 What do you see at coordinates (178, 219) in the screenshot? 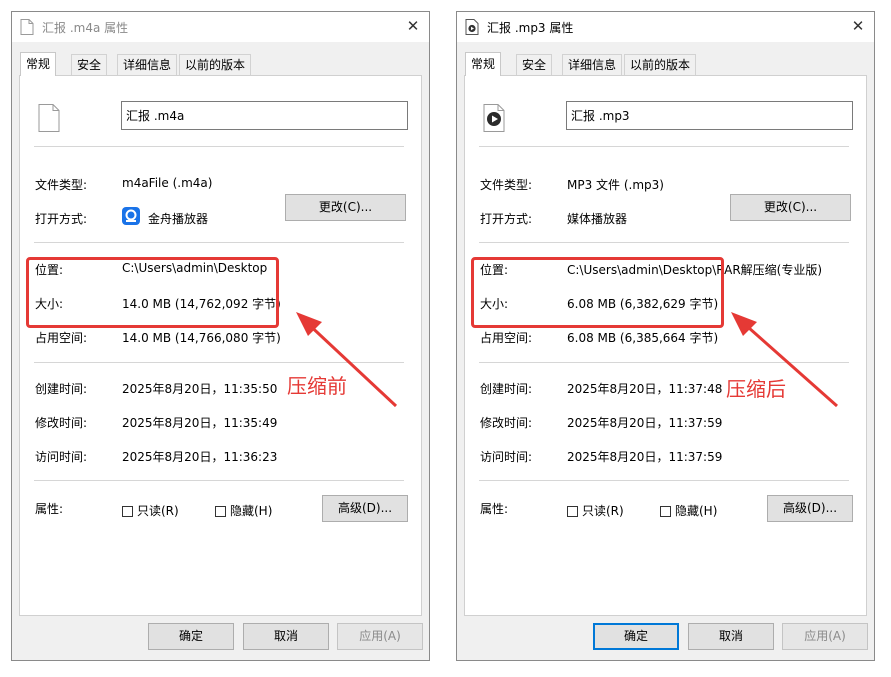
I see `open-with-value: 金舟播放器` at bounding box center [178, 219].